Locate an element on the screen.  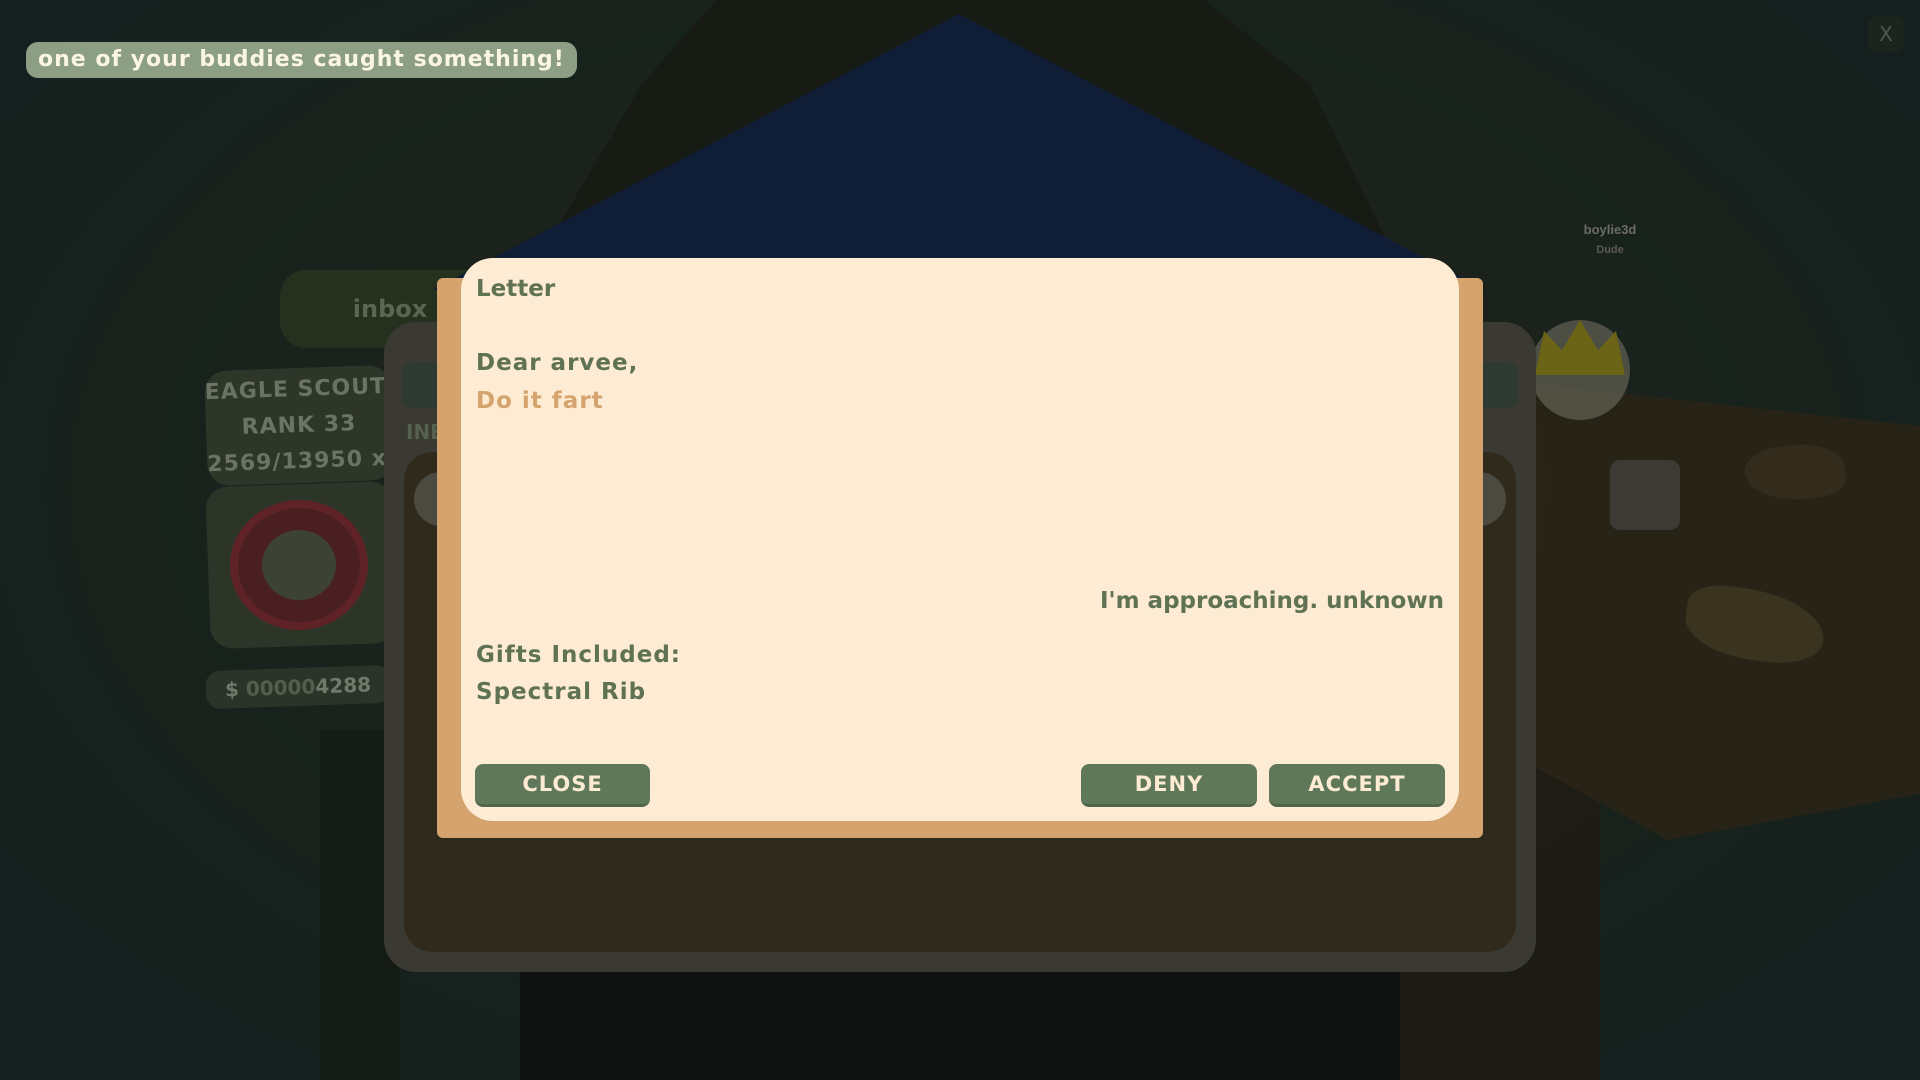
background-bucket is located at coordinates (1645, 495).